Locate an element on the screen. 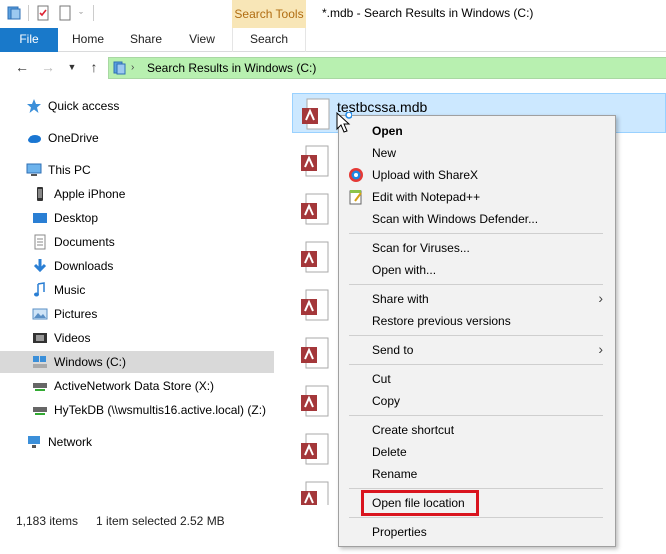 This screenshot has width=666, height=554. nav-item-label: OneDrive is located at coordinates (73, 138).